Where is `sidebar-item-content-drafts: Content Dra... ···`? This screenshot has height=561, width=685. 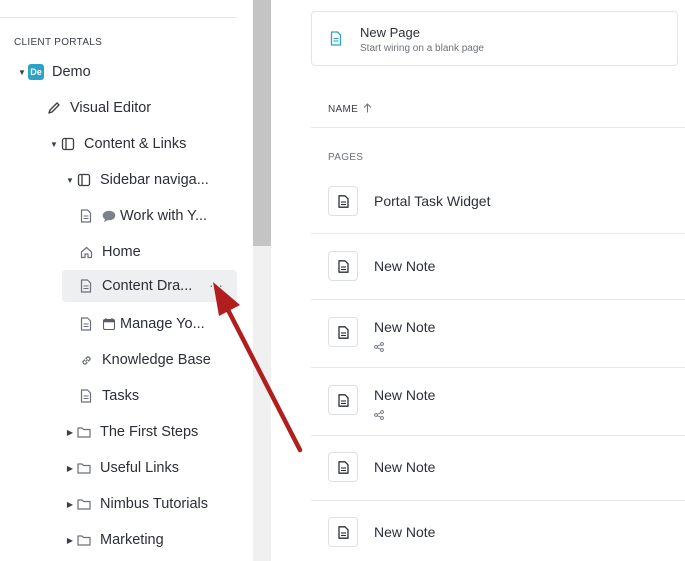 sidebar-item-content-drafts: Content Dra... ··· is located at coordinates (149, 286).